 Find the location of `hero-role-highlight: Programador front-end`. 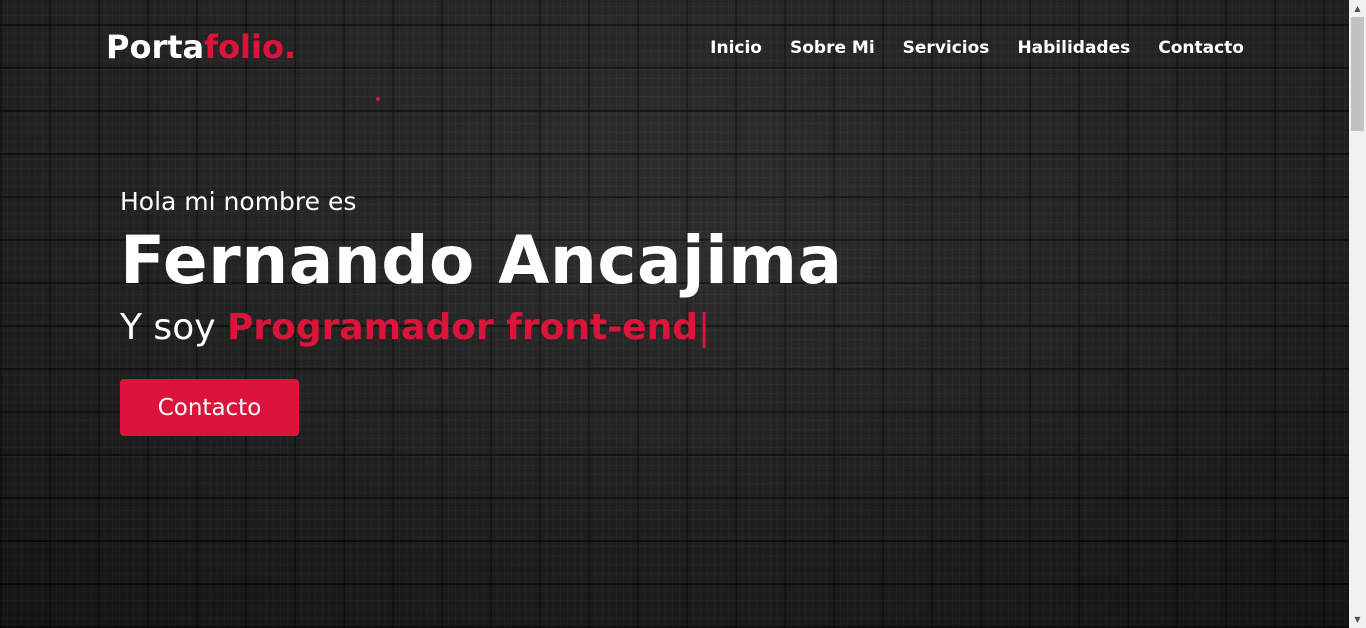

hero-role-highlight: Programador front-end is located at coordinates (462, 327).